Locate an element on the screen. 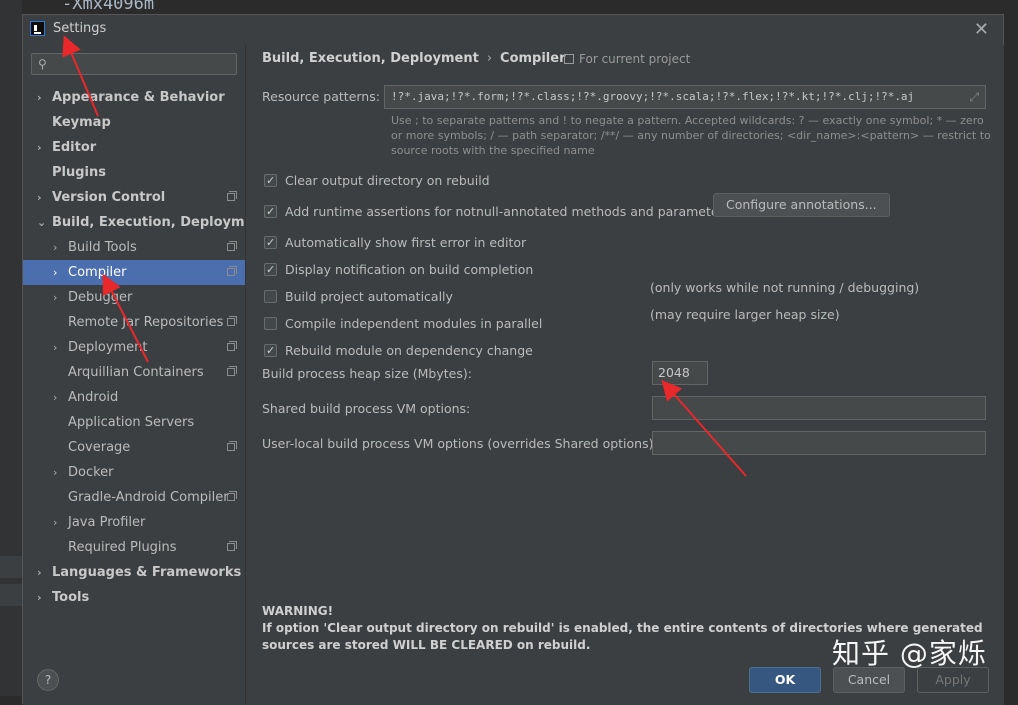 This screenshot has height=705, width=1018. chevron-down-icon: ⌄ is located at coordinates (41, 222).